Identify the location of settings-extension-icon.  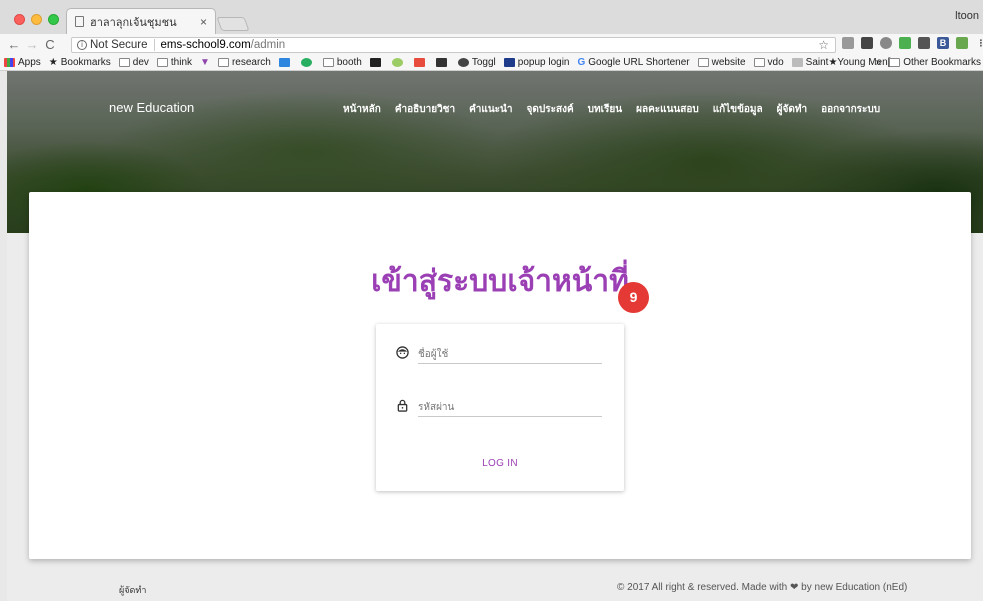
(924, 43).